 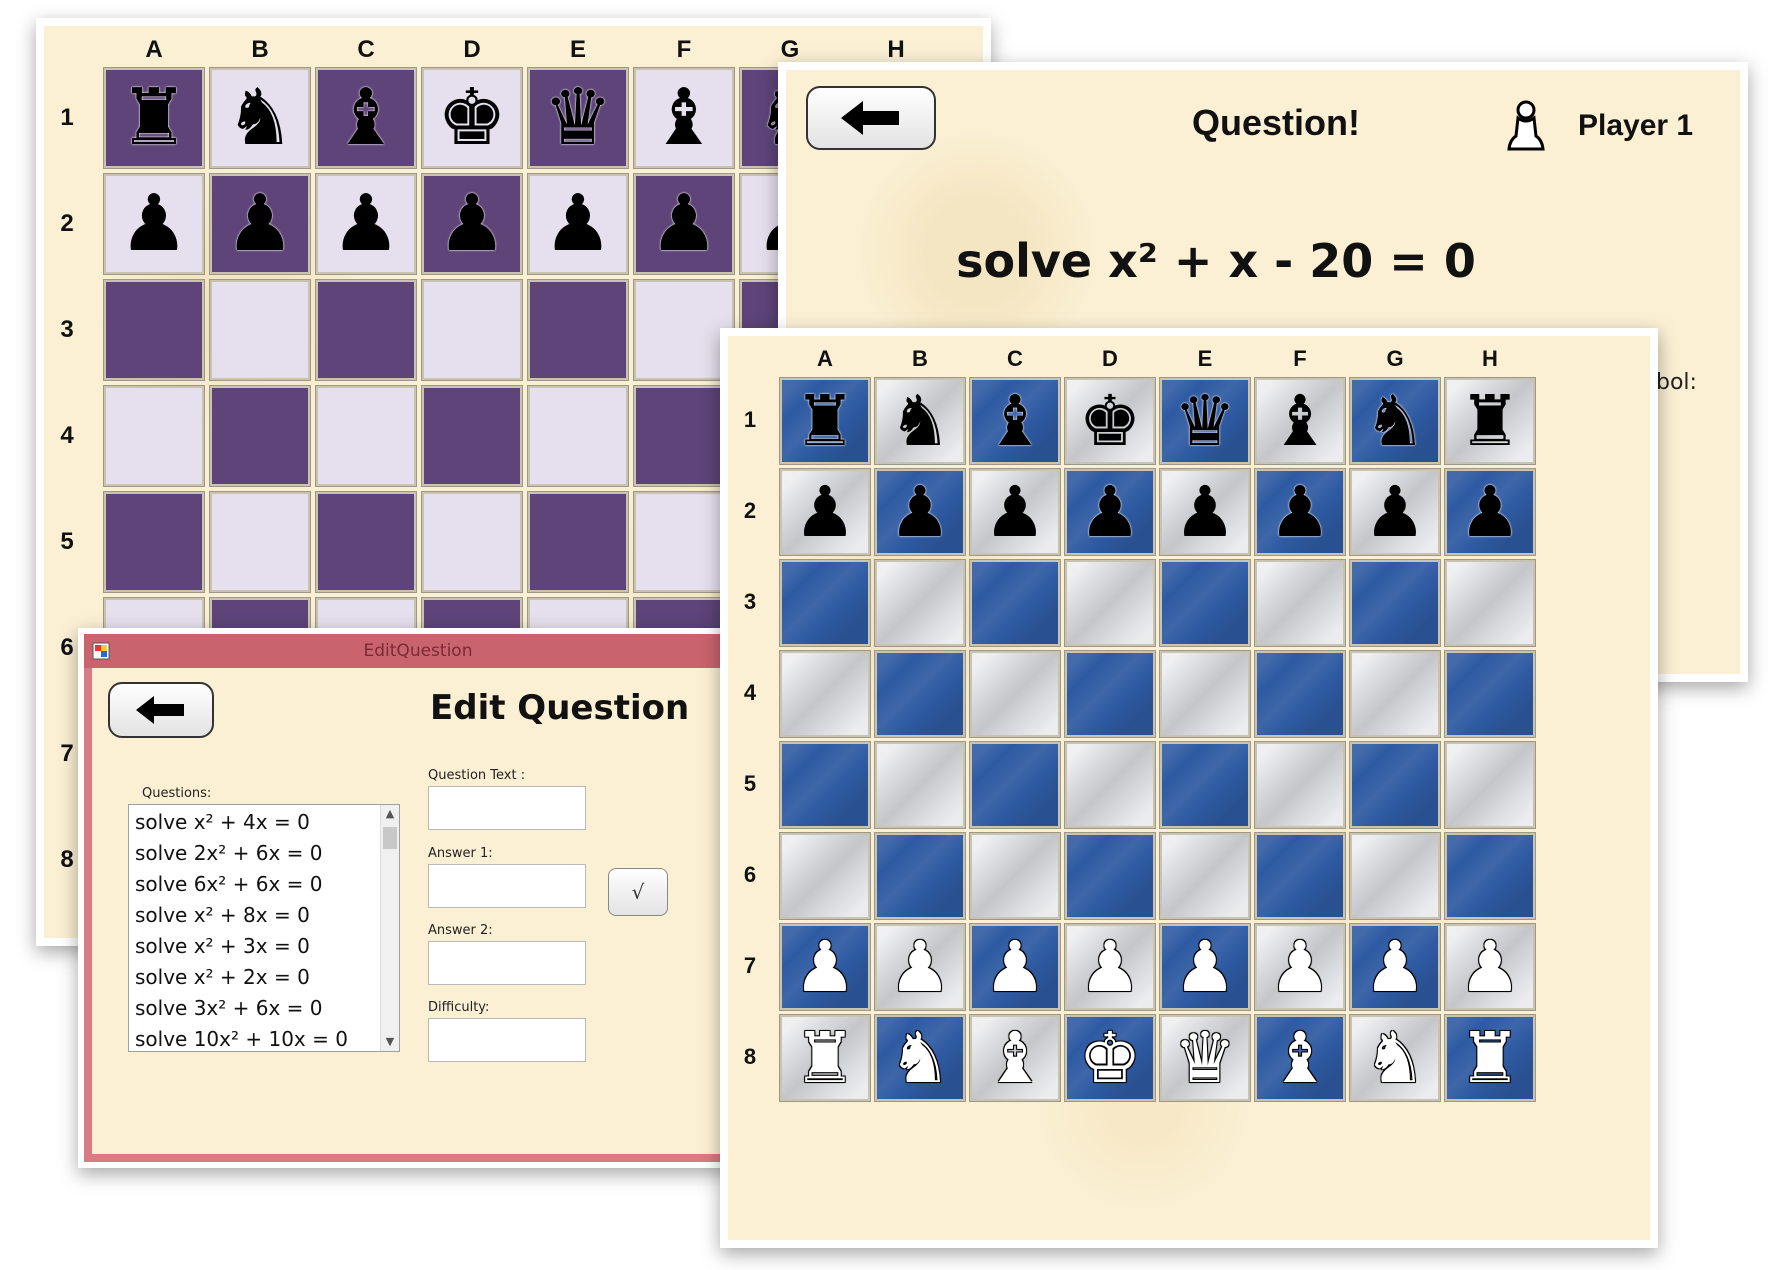 What do you see at coordinates (920, 1058) in the screenshot?
I see `square-b8: ♞` at bounding box center [920, 1058].